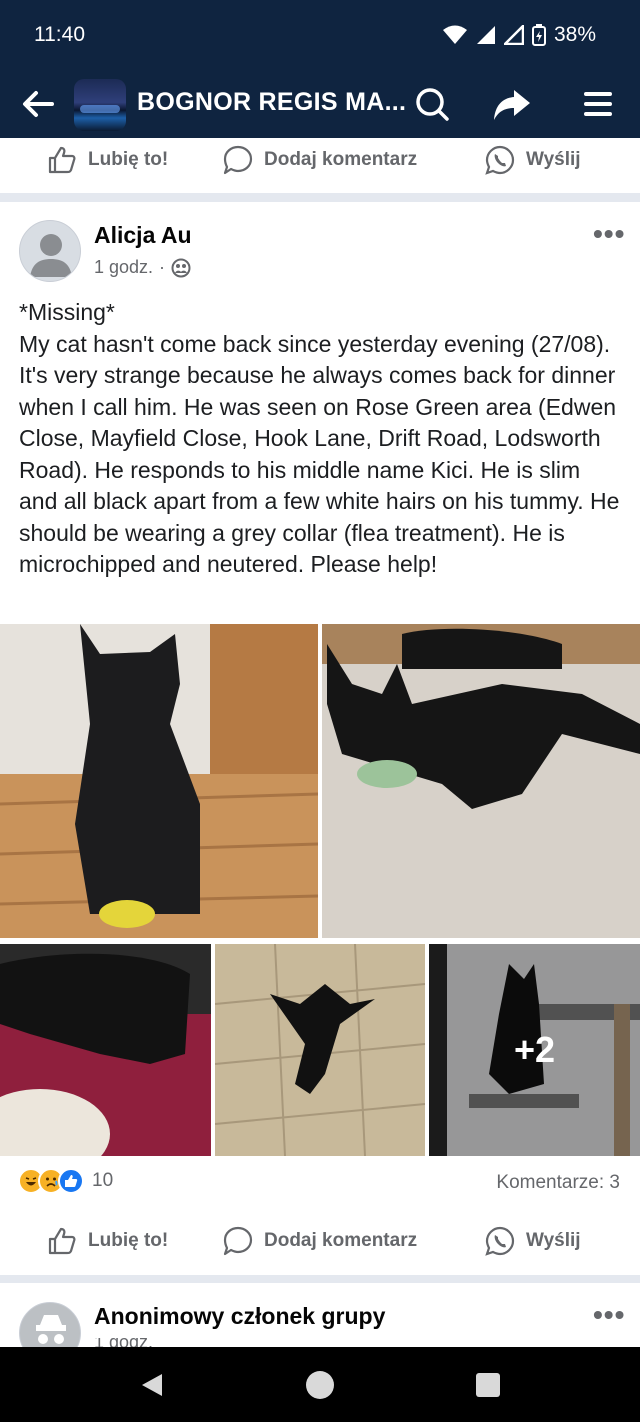 This screenshot has width=640, height=1422. Describe the element at coordinates (100, 105) in the screenshot. I see `group-cover-thumbnail` at that location.